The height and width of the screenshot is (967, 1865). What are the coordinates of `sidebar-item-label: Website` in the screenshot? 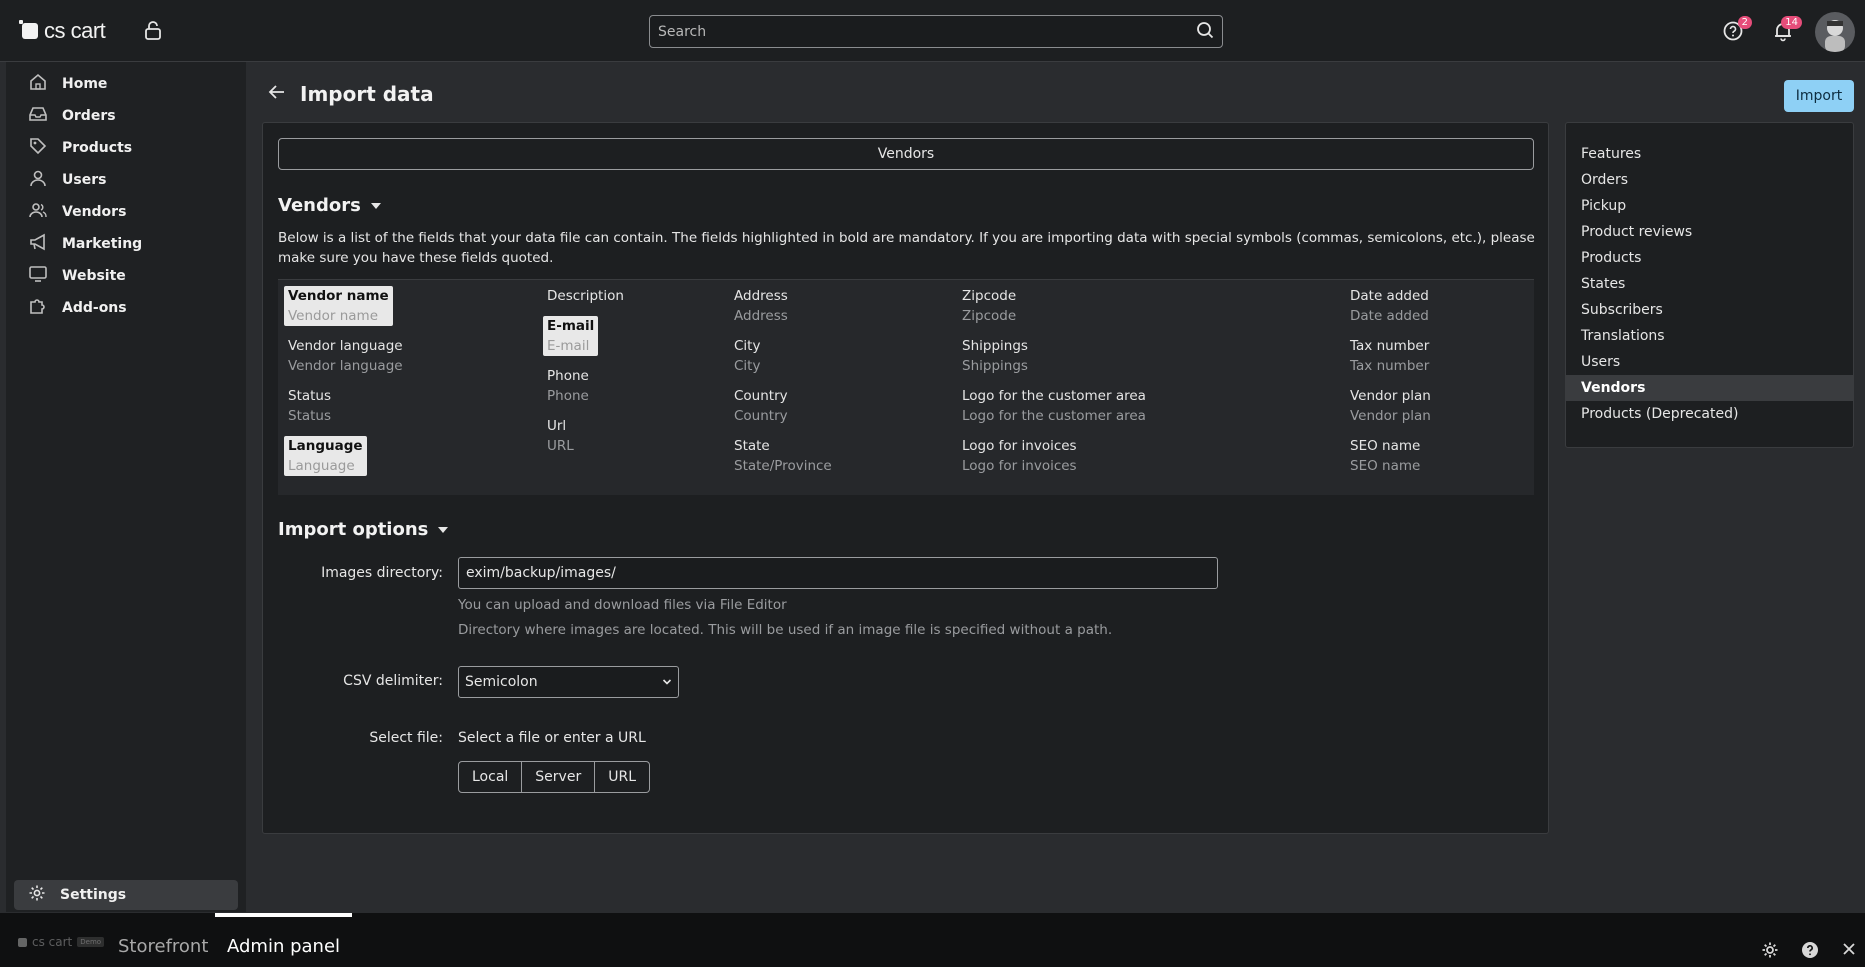 It's located at (94, 276).